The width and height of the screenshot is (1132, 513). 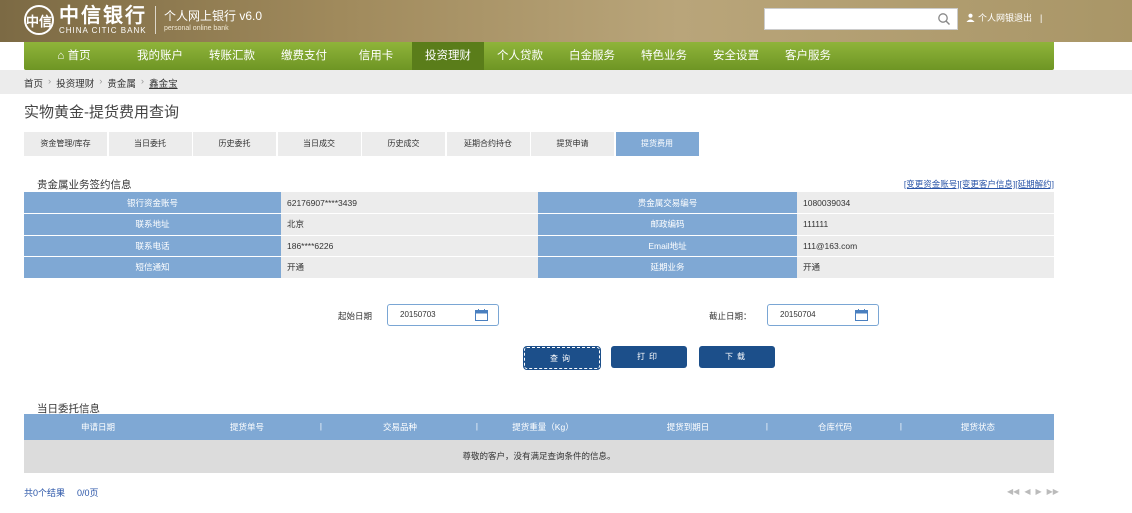 What do you see at coordinates (667, 246) in the screenshot?
I see `label-email: Email地址` at bounding box center [667, 246].